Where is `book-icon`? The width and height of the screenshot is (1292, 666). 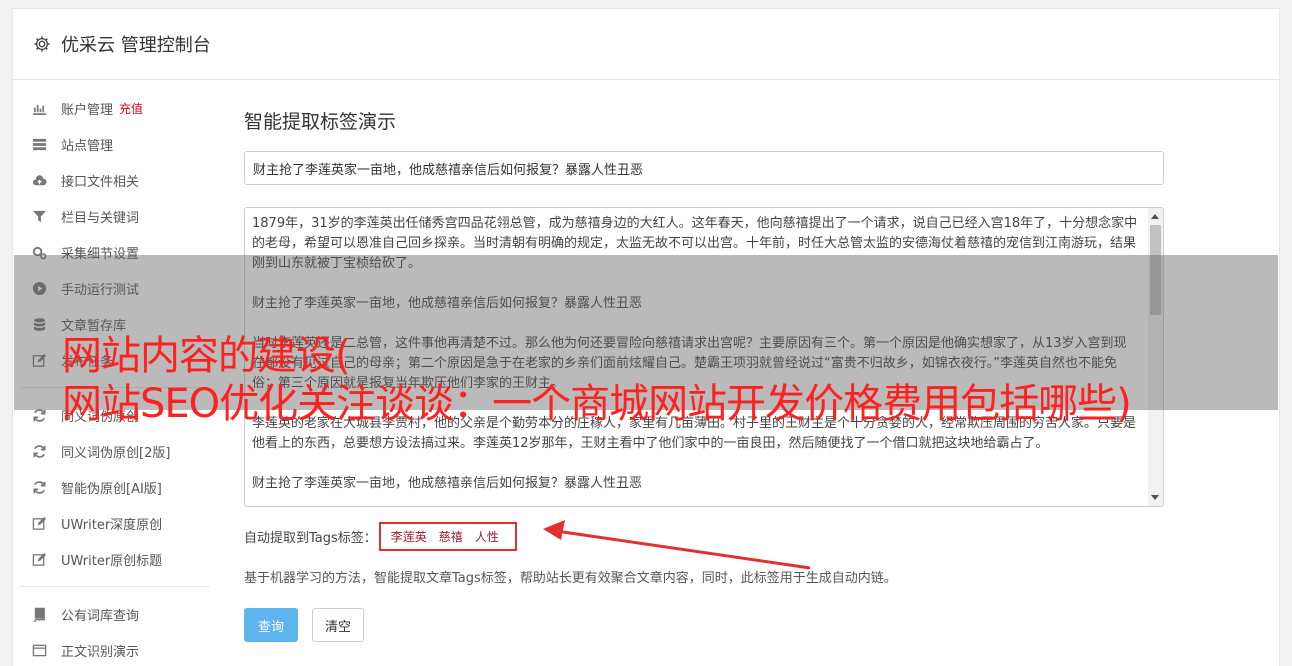 book-icon is located at coordinates (39, 614).